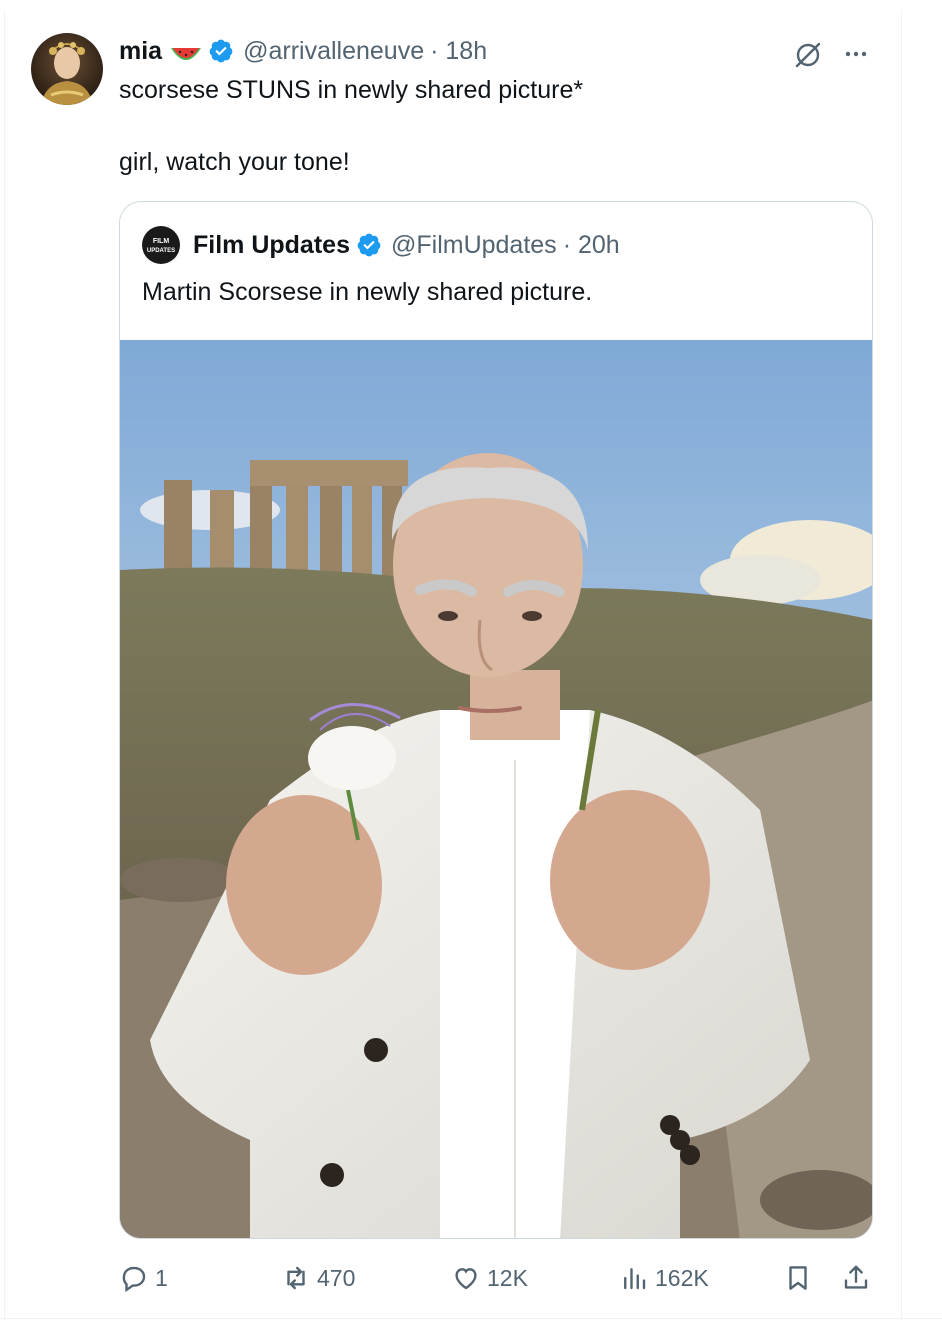  Describe the element at coordinates (856, 54) in the screenshot. I see `more-icon` at that location.